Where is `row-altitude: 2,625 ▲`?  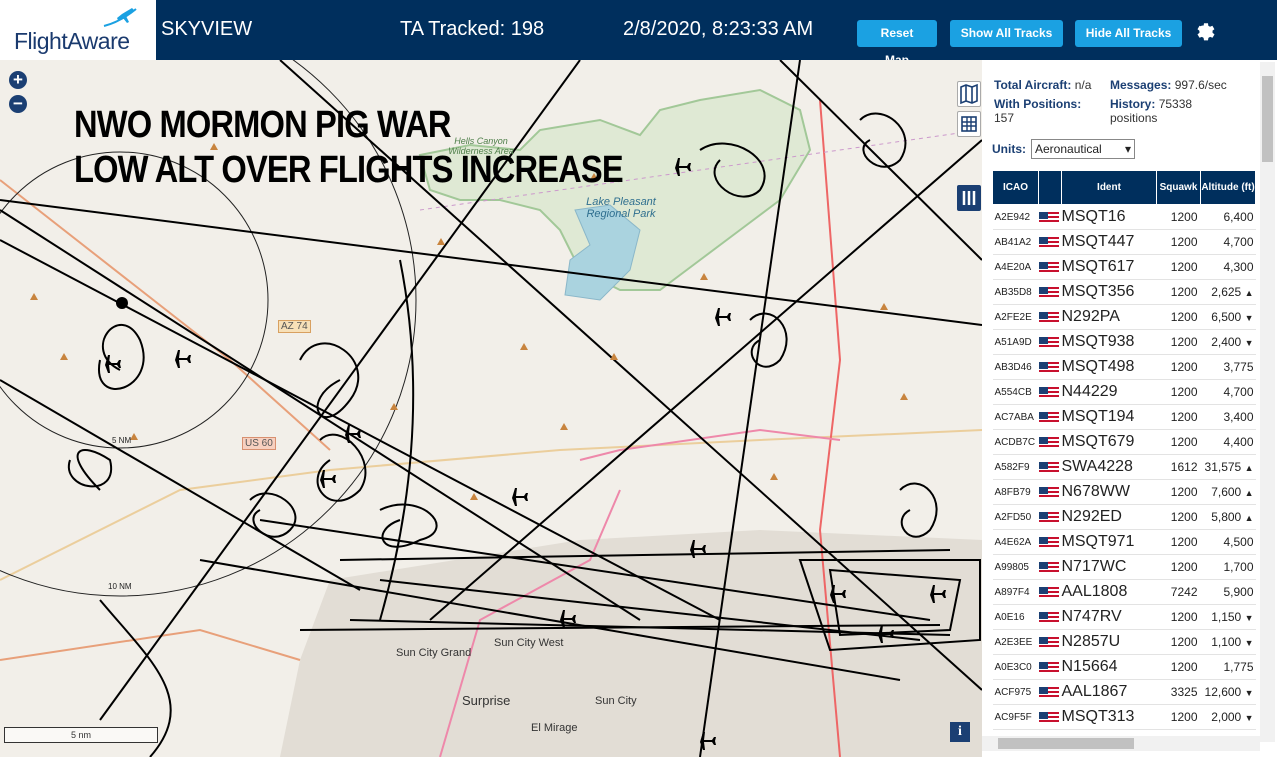 row-altitude: 2,625 ▲ is located at coordinates (1228, 292).